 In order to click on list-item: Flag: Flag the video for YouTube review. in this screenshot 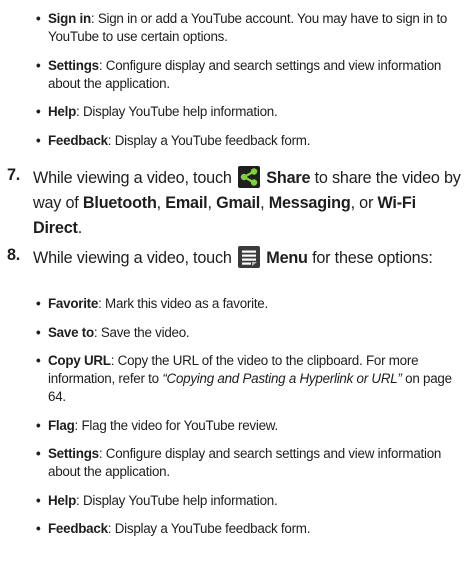, I will do `click(251, 426)`.